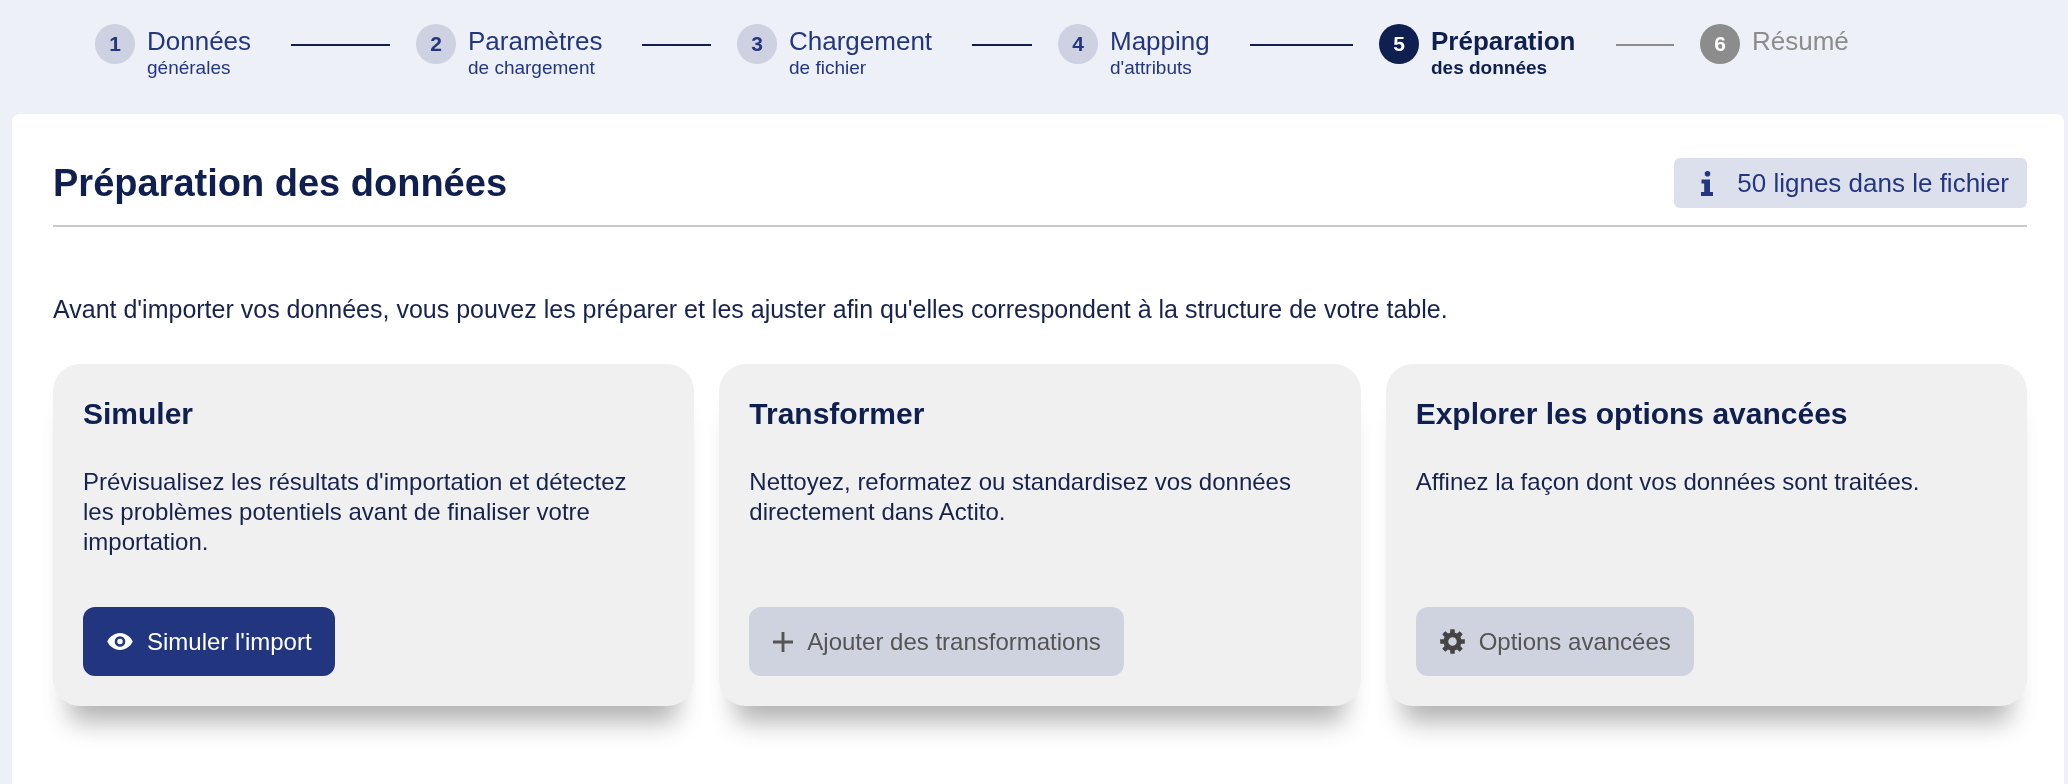 Image resolution: width=2068 pixels, height=784 pixels. Describe the element at coordinates (828, 68) in the screenshot. I see `step-sublabel: de fichier` at that location.